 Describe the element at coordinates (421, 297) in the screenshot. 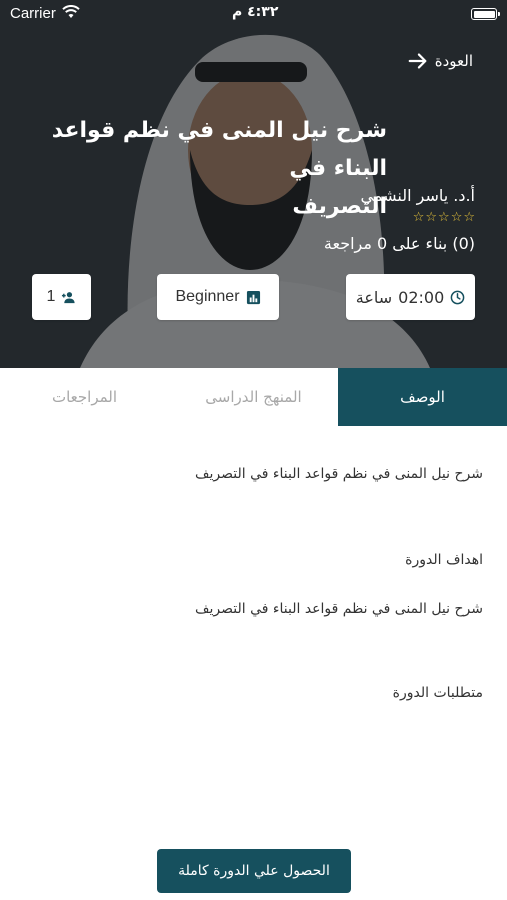

I see `duration-value: 02:00` at that location.